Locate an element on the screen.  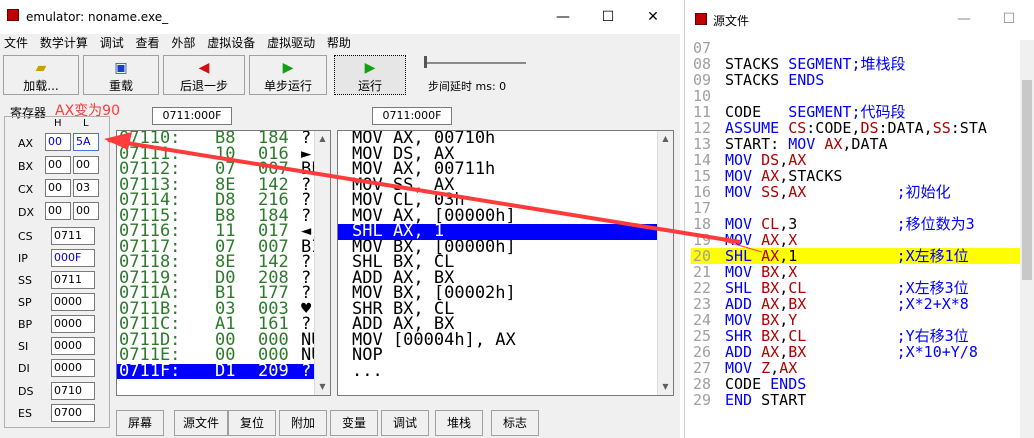
source-line: 25 SHR BX,CL ;Y右移3位 is located at coordinates (862, 336).